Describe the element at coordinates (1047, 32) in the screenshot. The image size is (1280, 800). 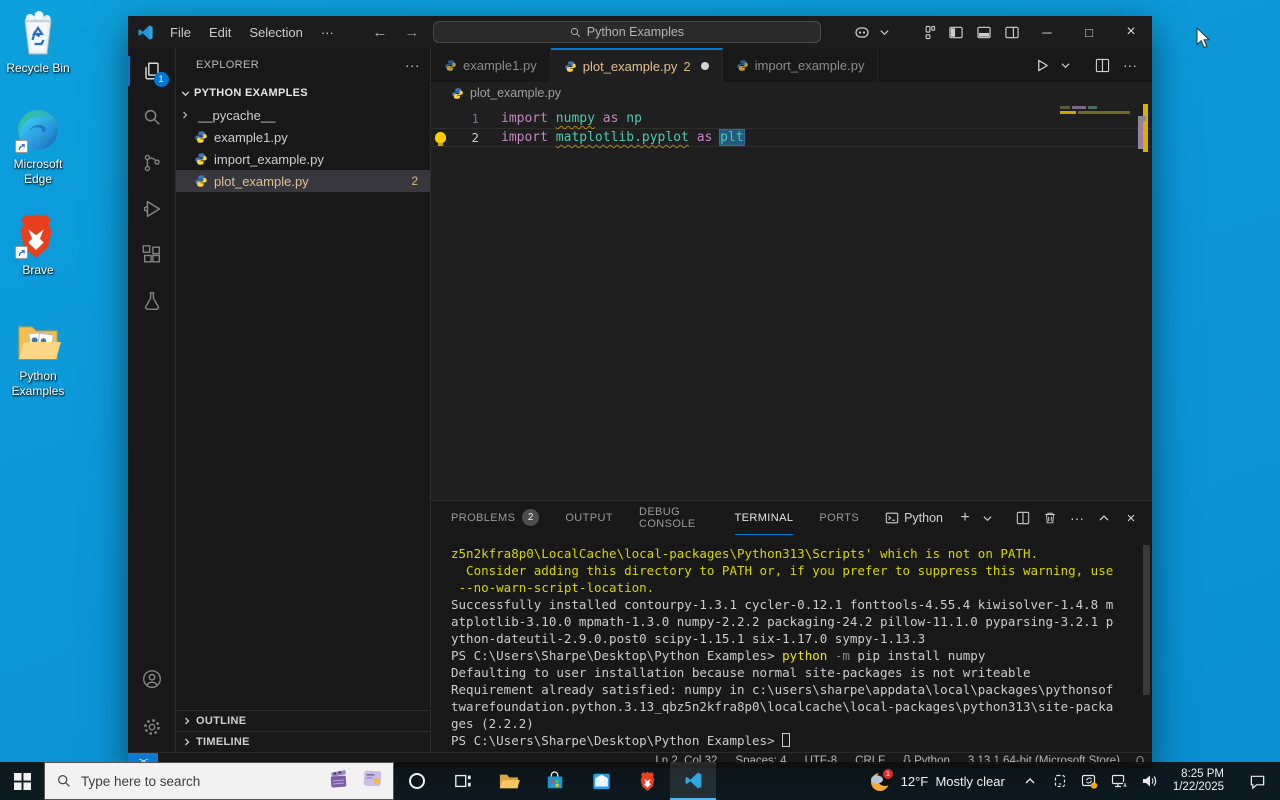
I see `minimize-button: ─` at that location.